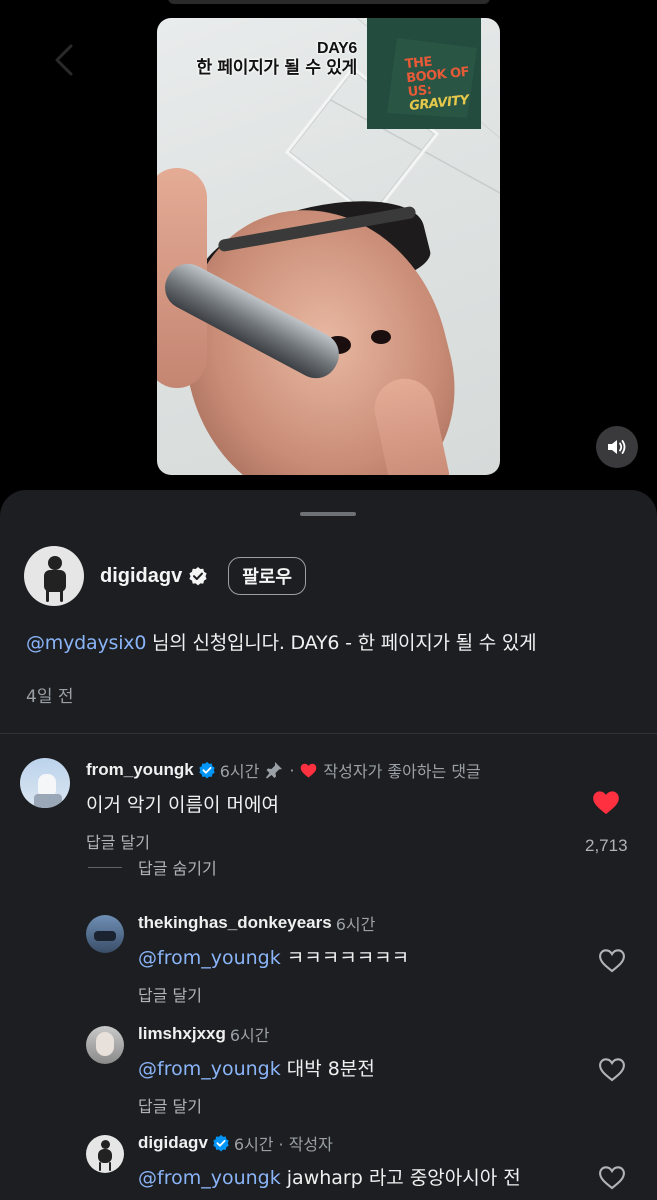  I want to click on reply-text-content: jawharp 라고 중앙아시아 전, so click(400, 1178).